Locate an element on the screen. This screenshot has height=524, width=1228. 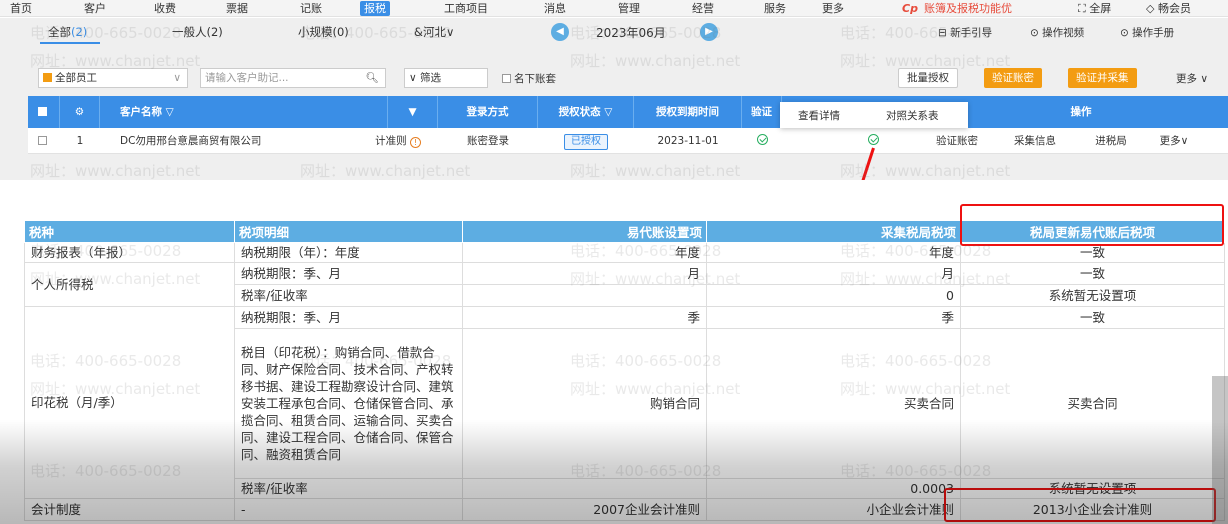
select-all-checkbox is located at coordinates (44, 112).